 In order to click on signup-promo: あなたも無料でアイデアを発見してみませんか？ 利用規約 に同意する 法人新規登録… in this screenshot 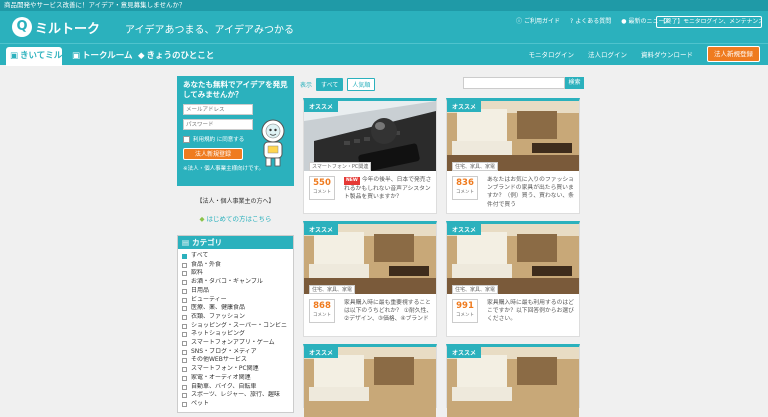, I will do `click(235, 131)`.